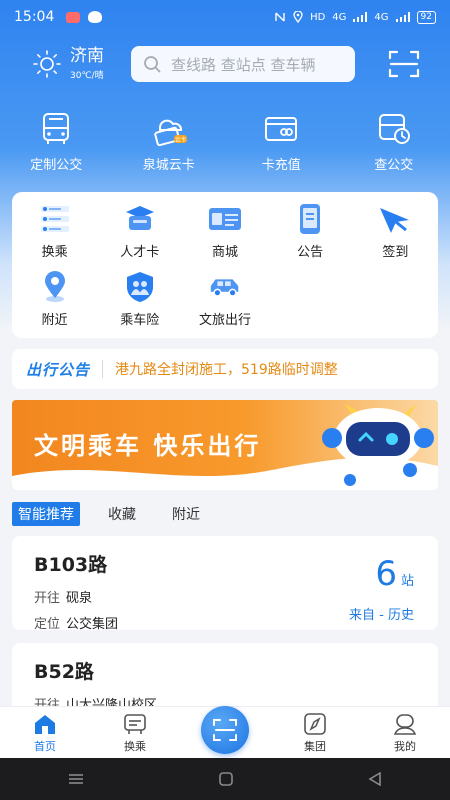 This screenshot has width=450, height=800. Describe the element at coordinates (71, 565) in the screenshot. I see `route-name: B103路` at that location.